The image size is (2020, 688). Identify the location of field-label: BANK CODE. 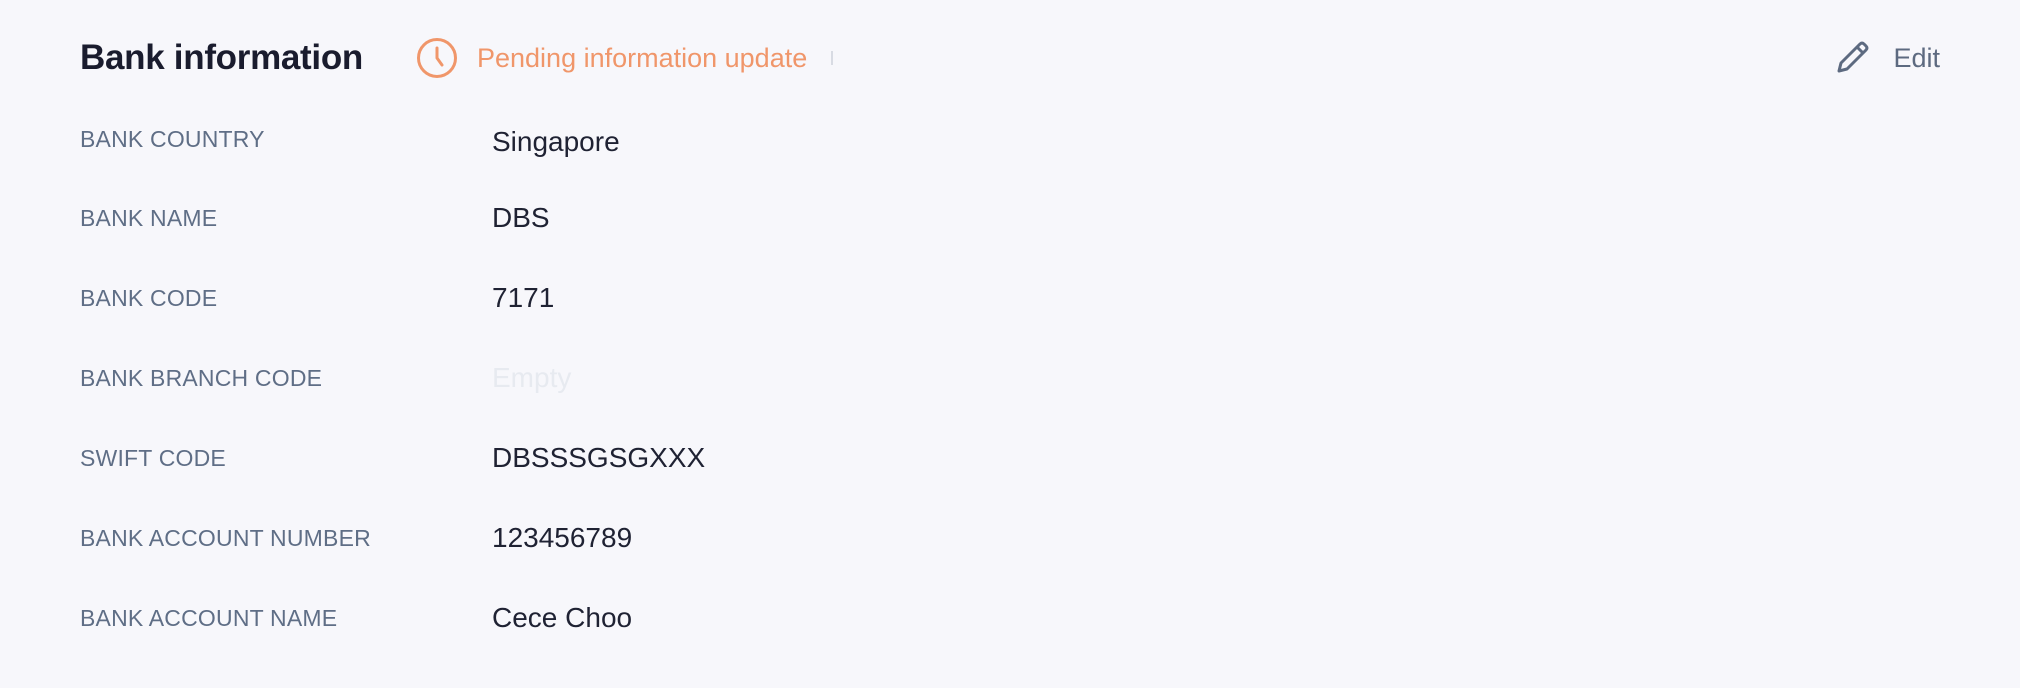
(149, 297).